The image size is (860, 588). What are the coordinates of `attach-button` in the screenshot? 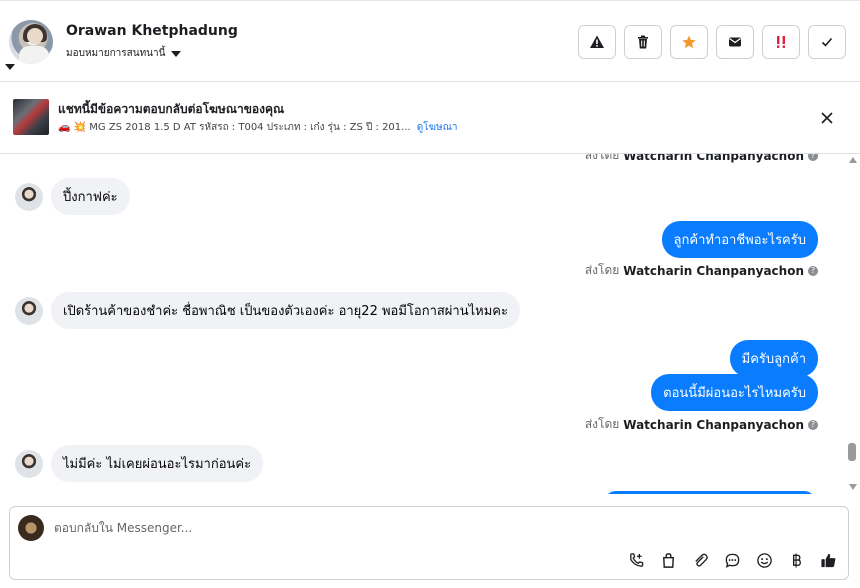 It's located at (700, 560).